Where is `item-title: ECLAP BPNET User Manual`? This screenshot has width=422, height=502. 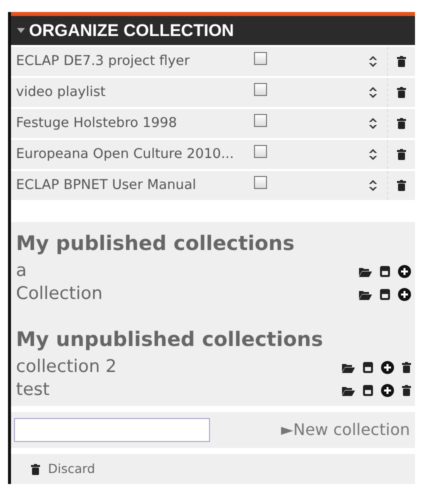 item-title: ECLAP BPNET User Manual is located at coordinates (106, 186).